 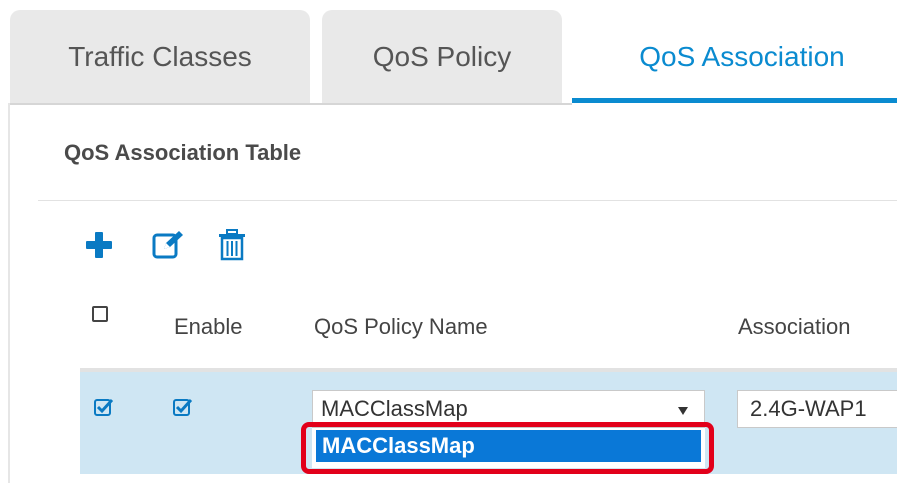 What do you see at coordinates (208, 326) in the screenshot?
I see `column-header-enable: Enable` at bounding box center [208, 326].